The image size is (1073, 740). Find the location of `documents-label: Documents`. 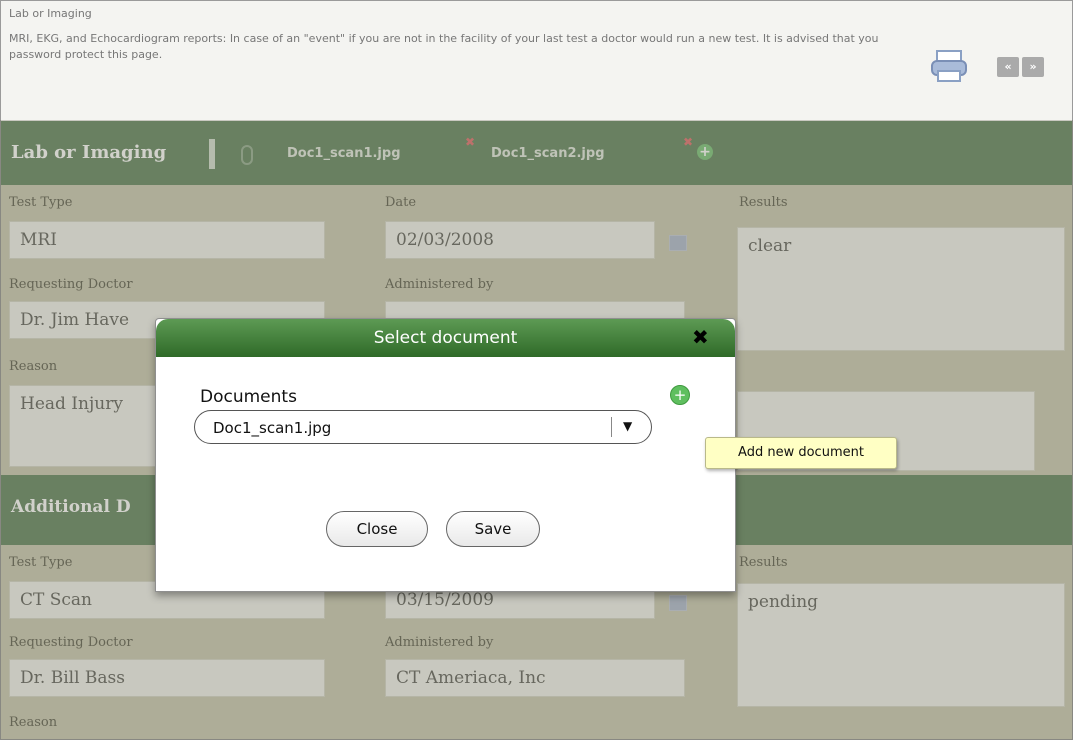

documents-label: Documents is located at coordinates (248, 397).